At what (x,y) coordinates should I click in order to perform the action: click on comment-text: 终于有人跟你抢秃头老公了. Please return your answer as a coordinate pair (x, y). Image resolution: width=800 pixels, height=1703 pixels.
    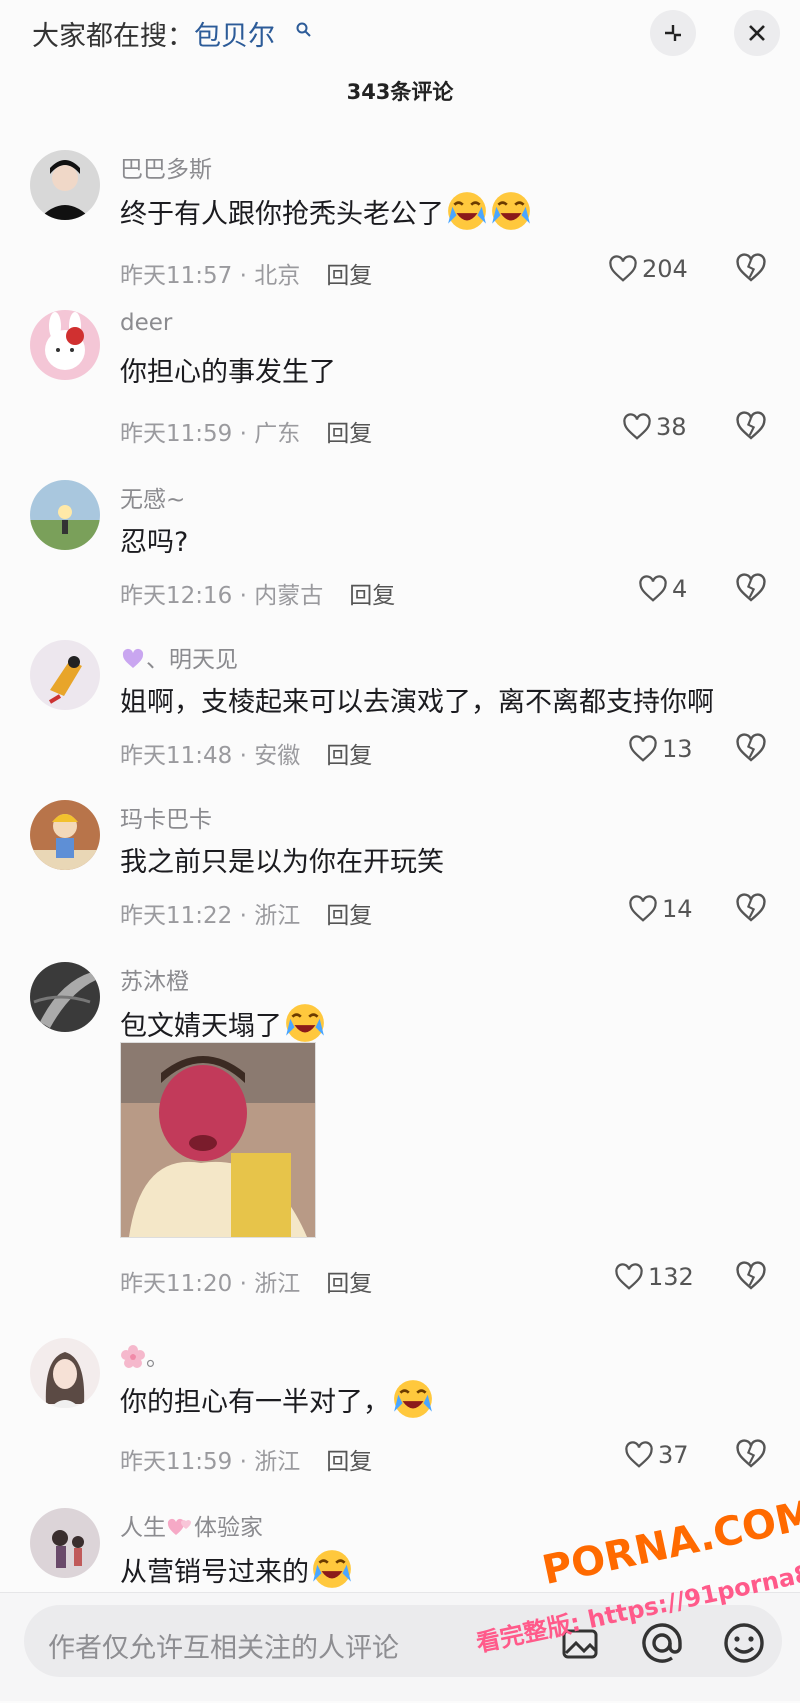
    Looking at the image, I should click on (326, 211).